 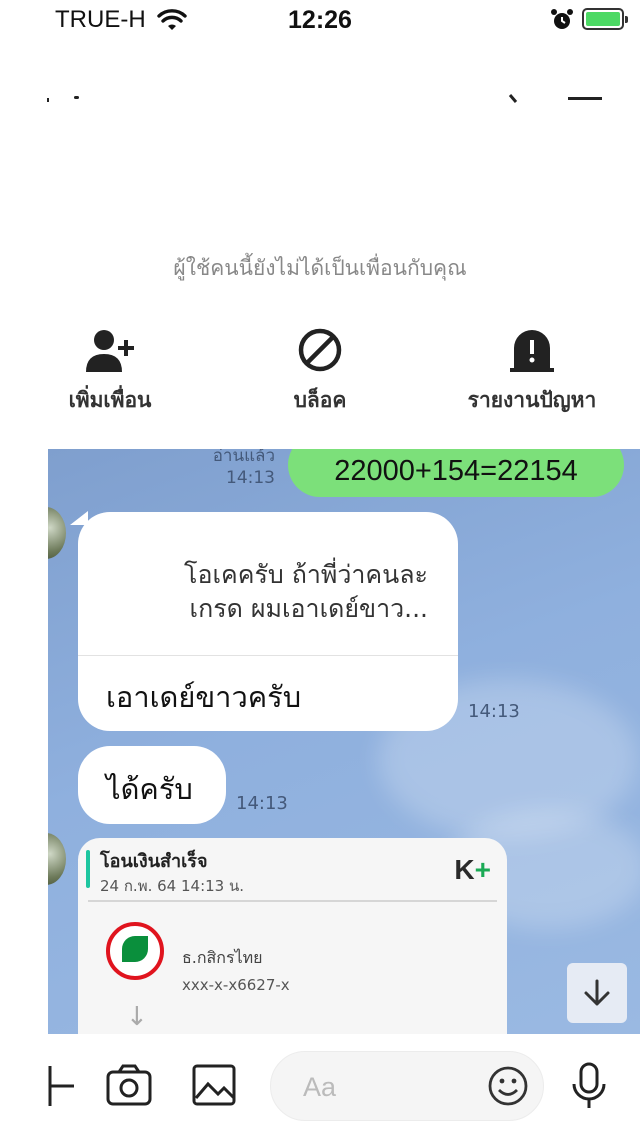 What do you see at coordinates (562, 22) in the screenshot?
I see `alarm-icon` at bounding box center [562, 22].